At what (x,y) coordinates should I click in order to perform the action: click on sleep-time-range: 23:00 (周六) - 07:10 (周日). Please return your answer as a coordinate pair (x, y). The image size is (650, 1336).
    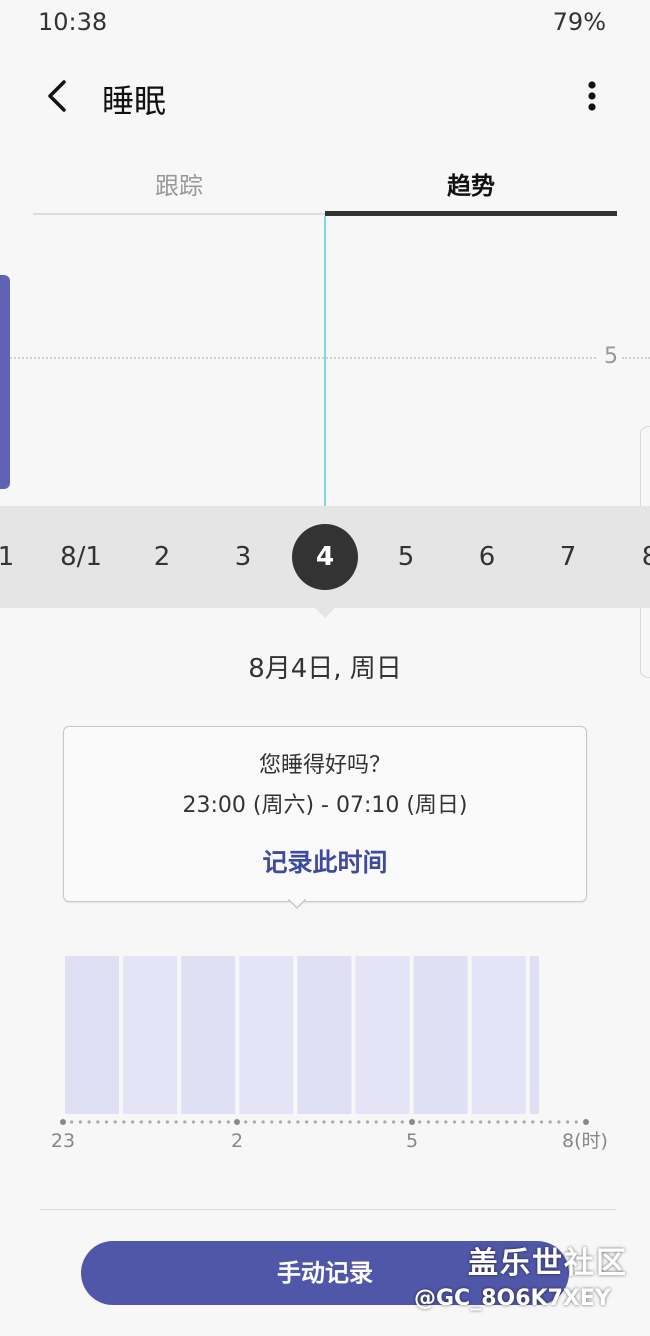
    Looking at the image, I should click on (325, 805).